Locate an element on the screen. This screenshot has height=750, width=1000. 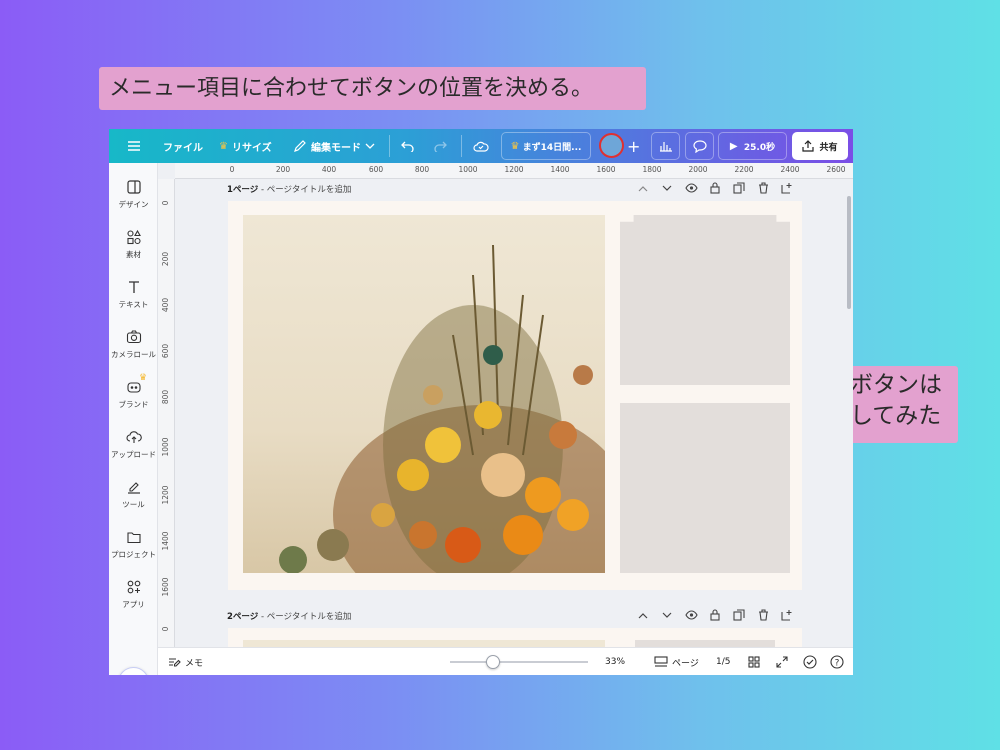
ruler-tick: 600 is located at coordinates (165, 351).